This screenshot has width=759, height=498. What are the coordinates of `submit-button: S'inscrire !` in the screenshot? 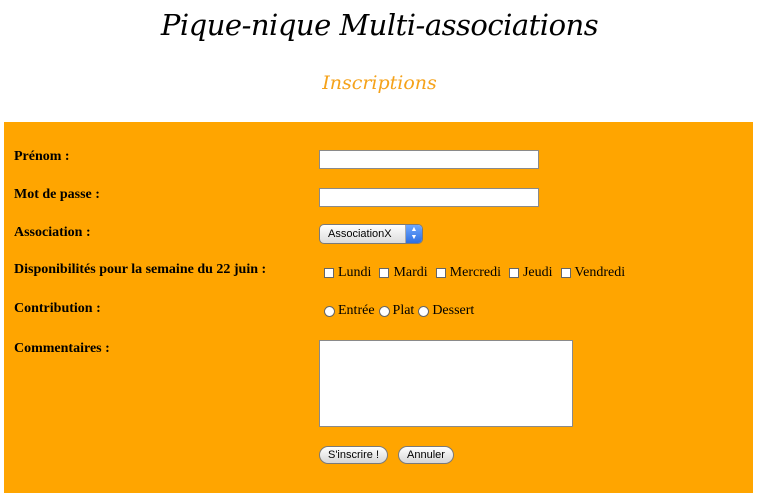 It's located at (353, 455).